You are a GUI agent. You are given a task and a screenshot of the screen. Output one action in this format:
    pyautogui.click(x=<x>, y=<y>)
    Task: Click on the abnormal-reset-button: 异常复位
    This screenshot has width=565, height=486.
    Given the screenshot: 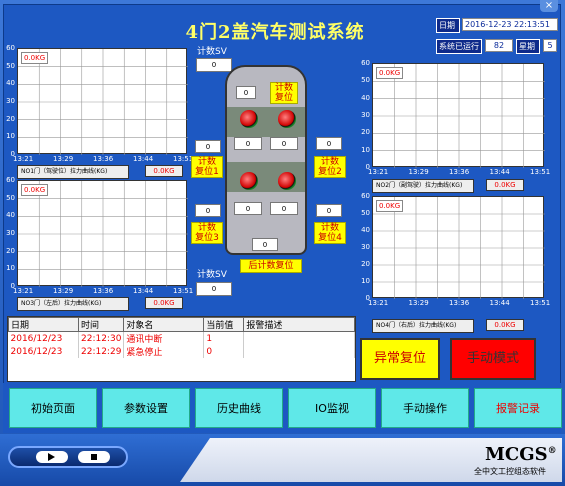 What is the action you would take?
    pyautogui.click(x=400, y=359)
    